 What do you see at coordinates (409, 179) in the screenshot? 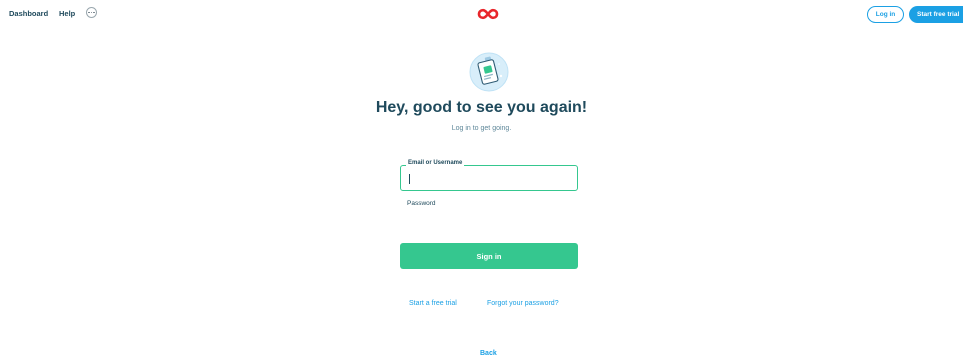
I see `text-caret` at bounding box center [409, 179].